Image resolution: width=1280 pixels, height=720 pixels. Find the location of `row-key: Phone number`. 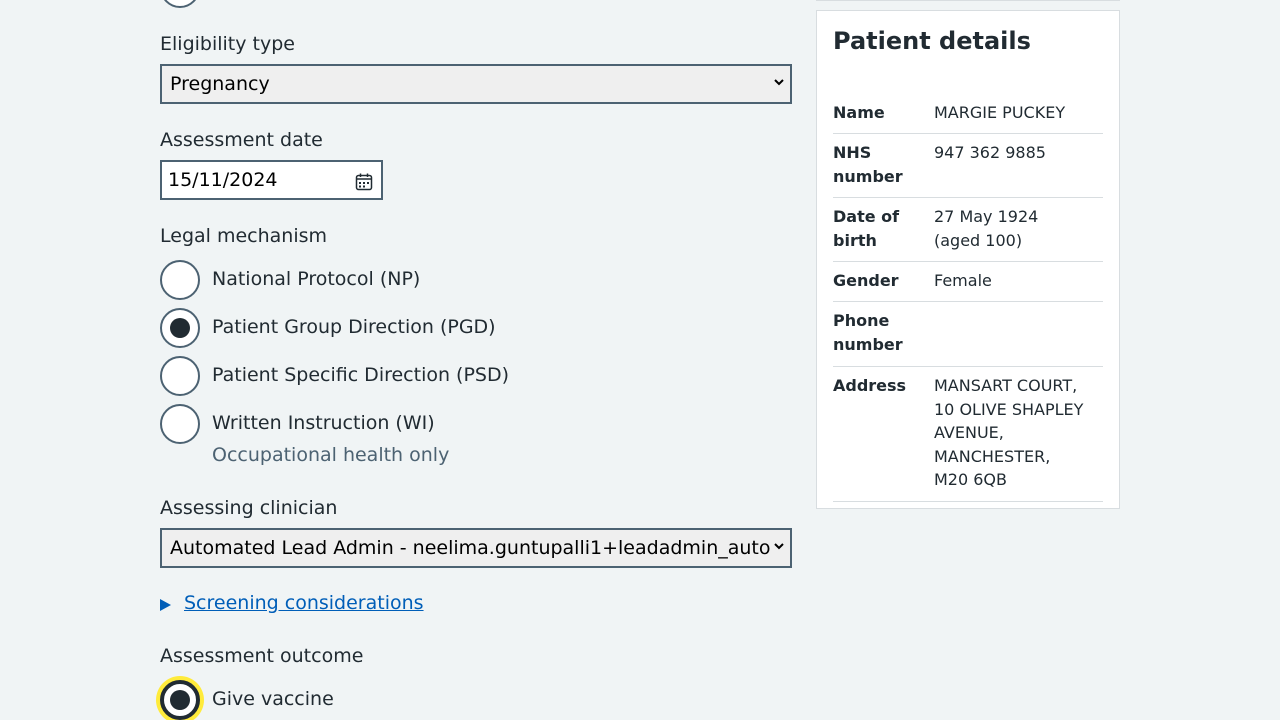

row-key: Phone number is located at coordinates (868, 332).